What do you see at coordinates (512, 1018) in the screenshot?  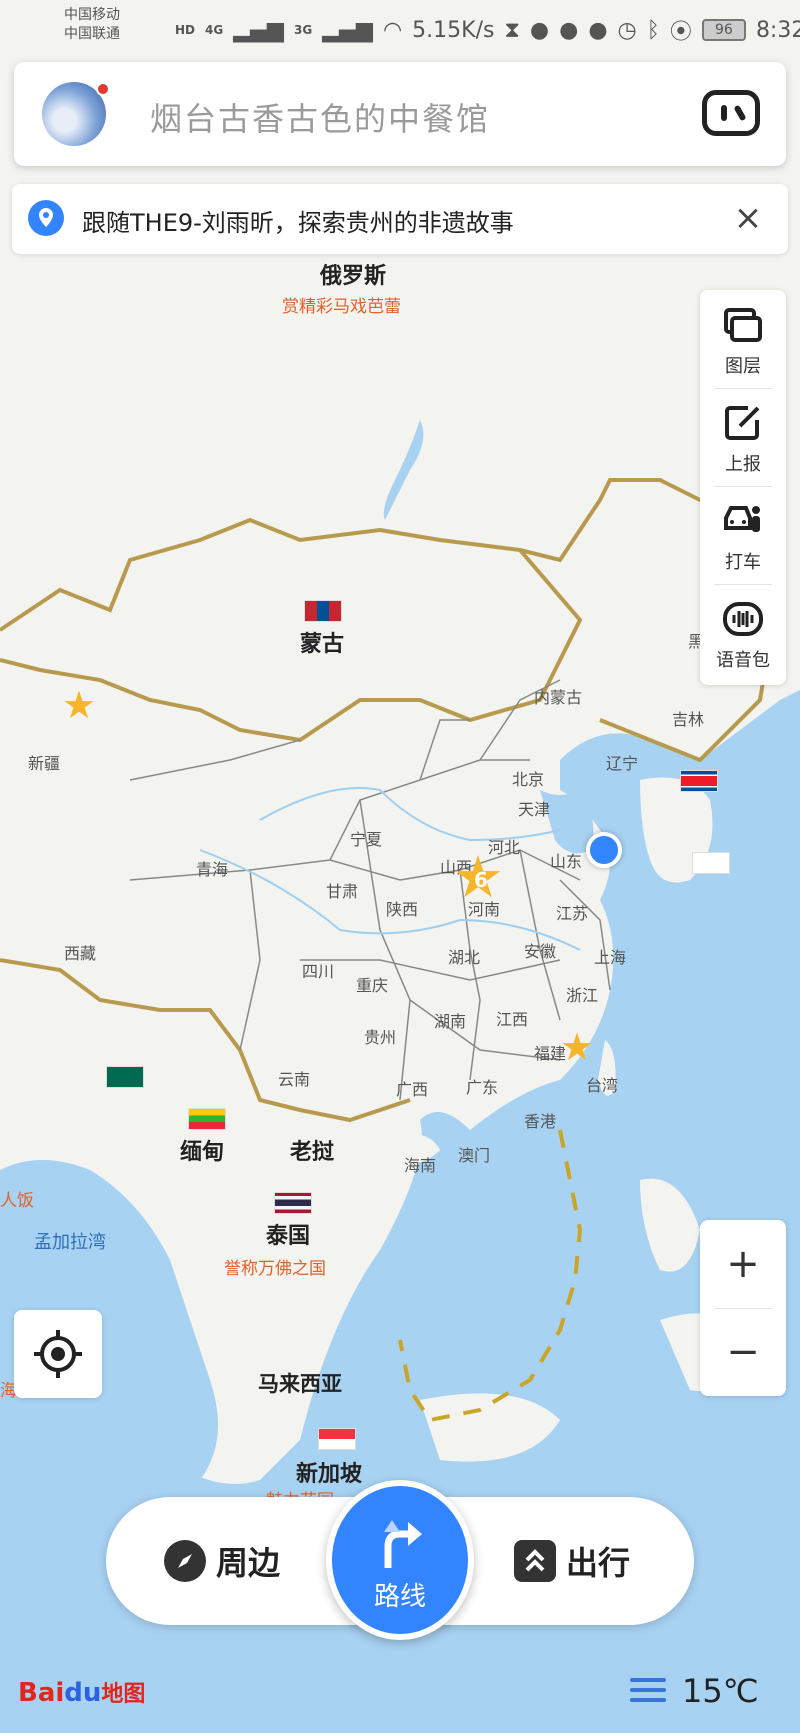 I see `province-label: 江西` at bounding box center [512, 1018].